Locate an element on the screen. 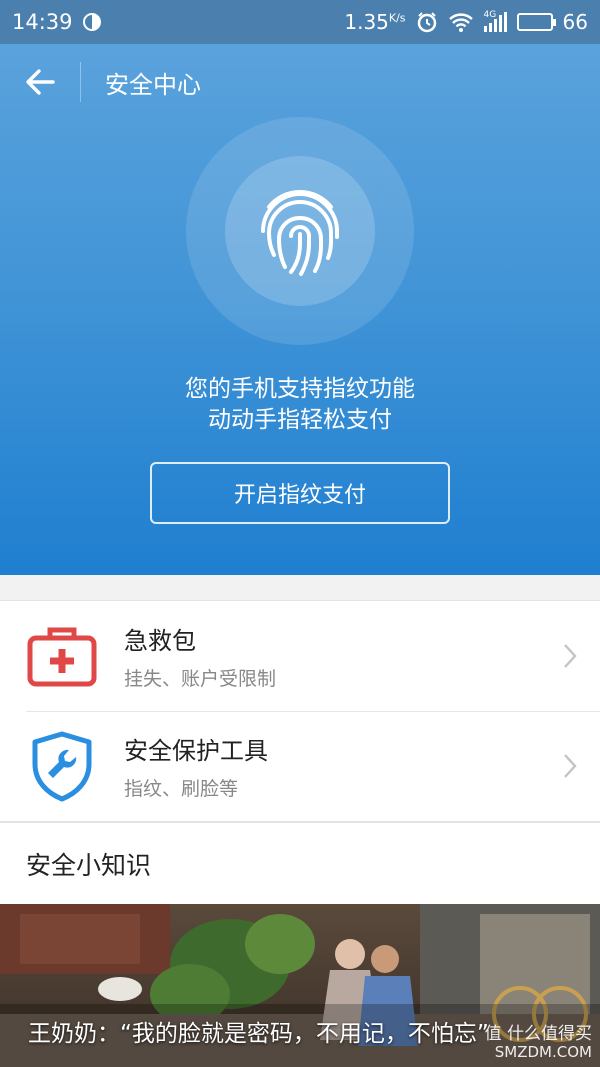 This screenshot has height=1067, width=600. battery-percent: 66 is located at coordinates (575, 22).